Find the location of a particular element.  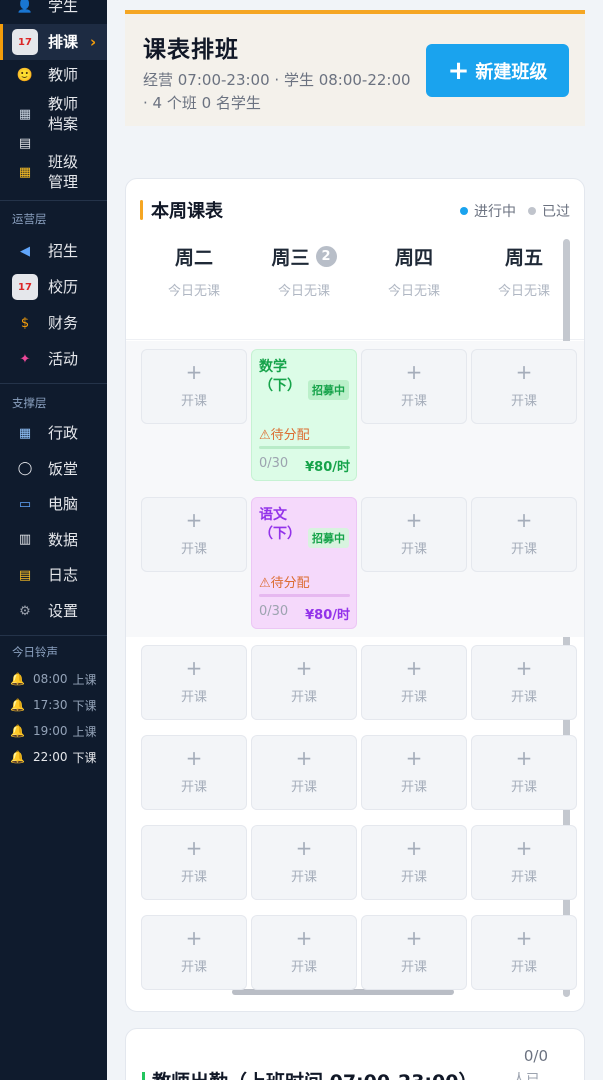

course-card: 数学（下） 招募中 ⚠待分配 0/30 ¥80/时 is located at coordinates (304, 415).